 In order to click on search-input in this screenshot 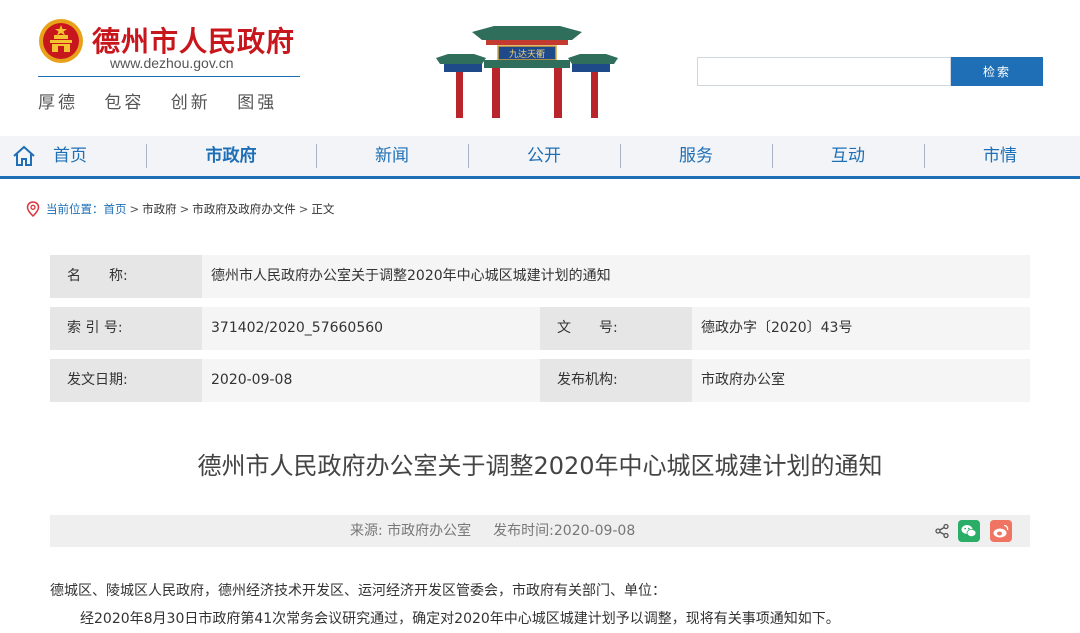, I will do `click(824, 71)`.